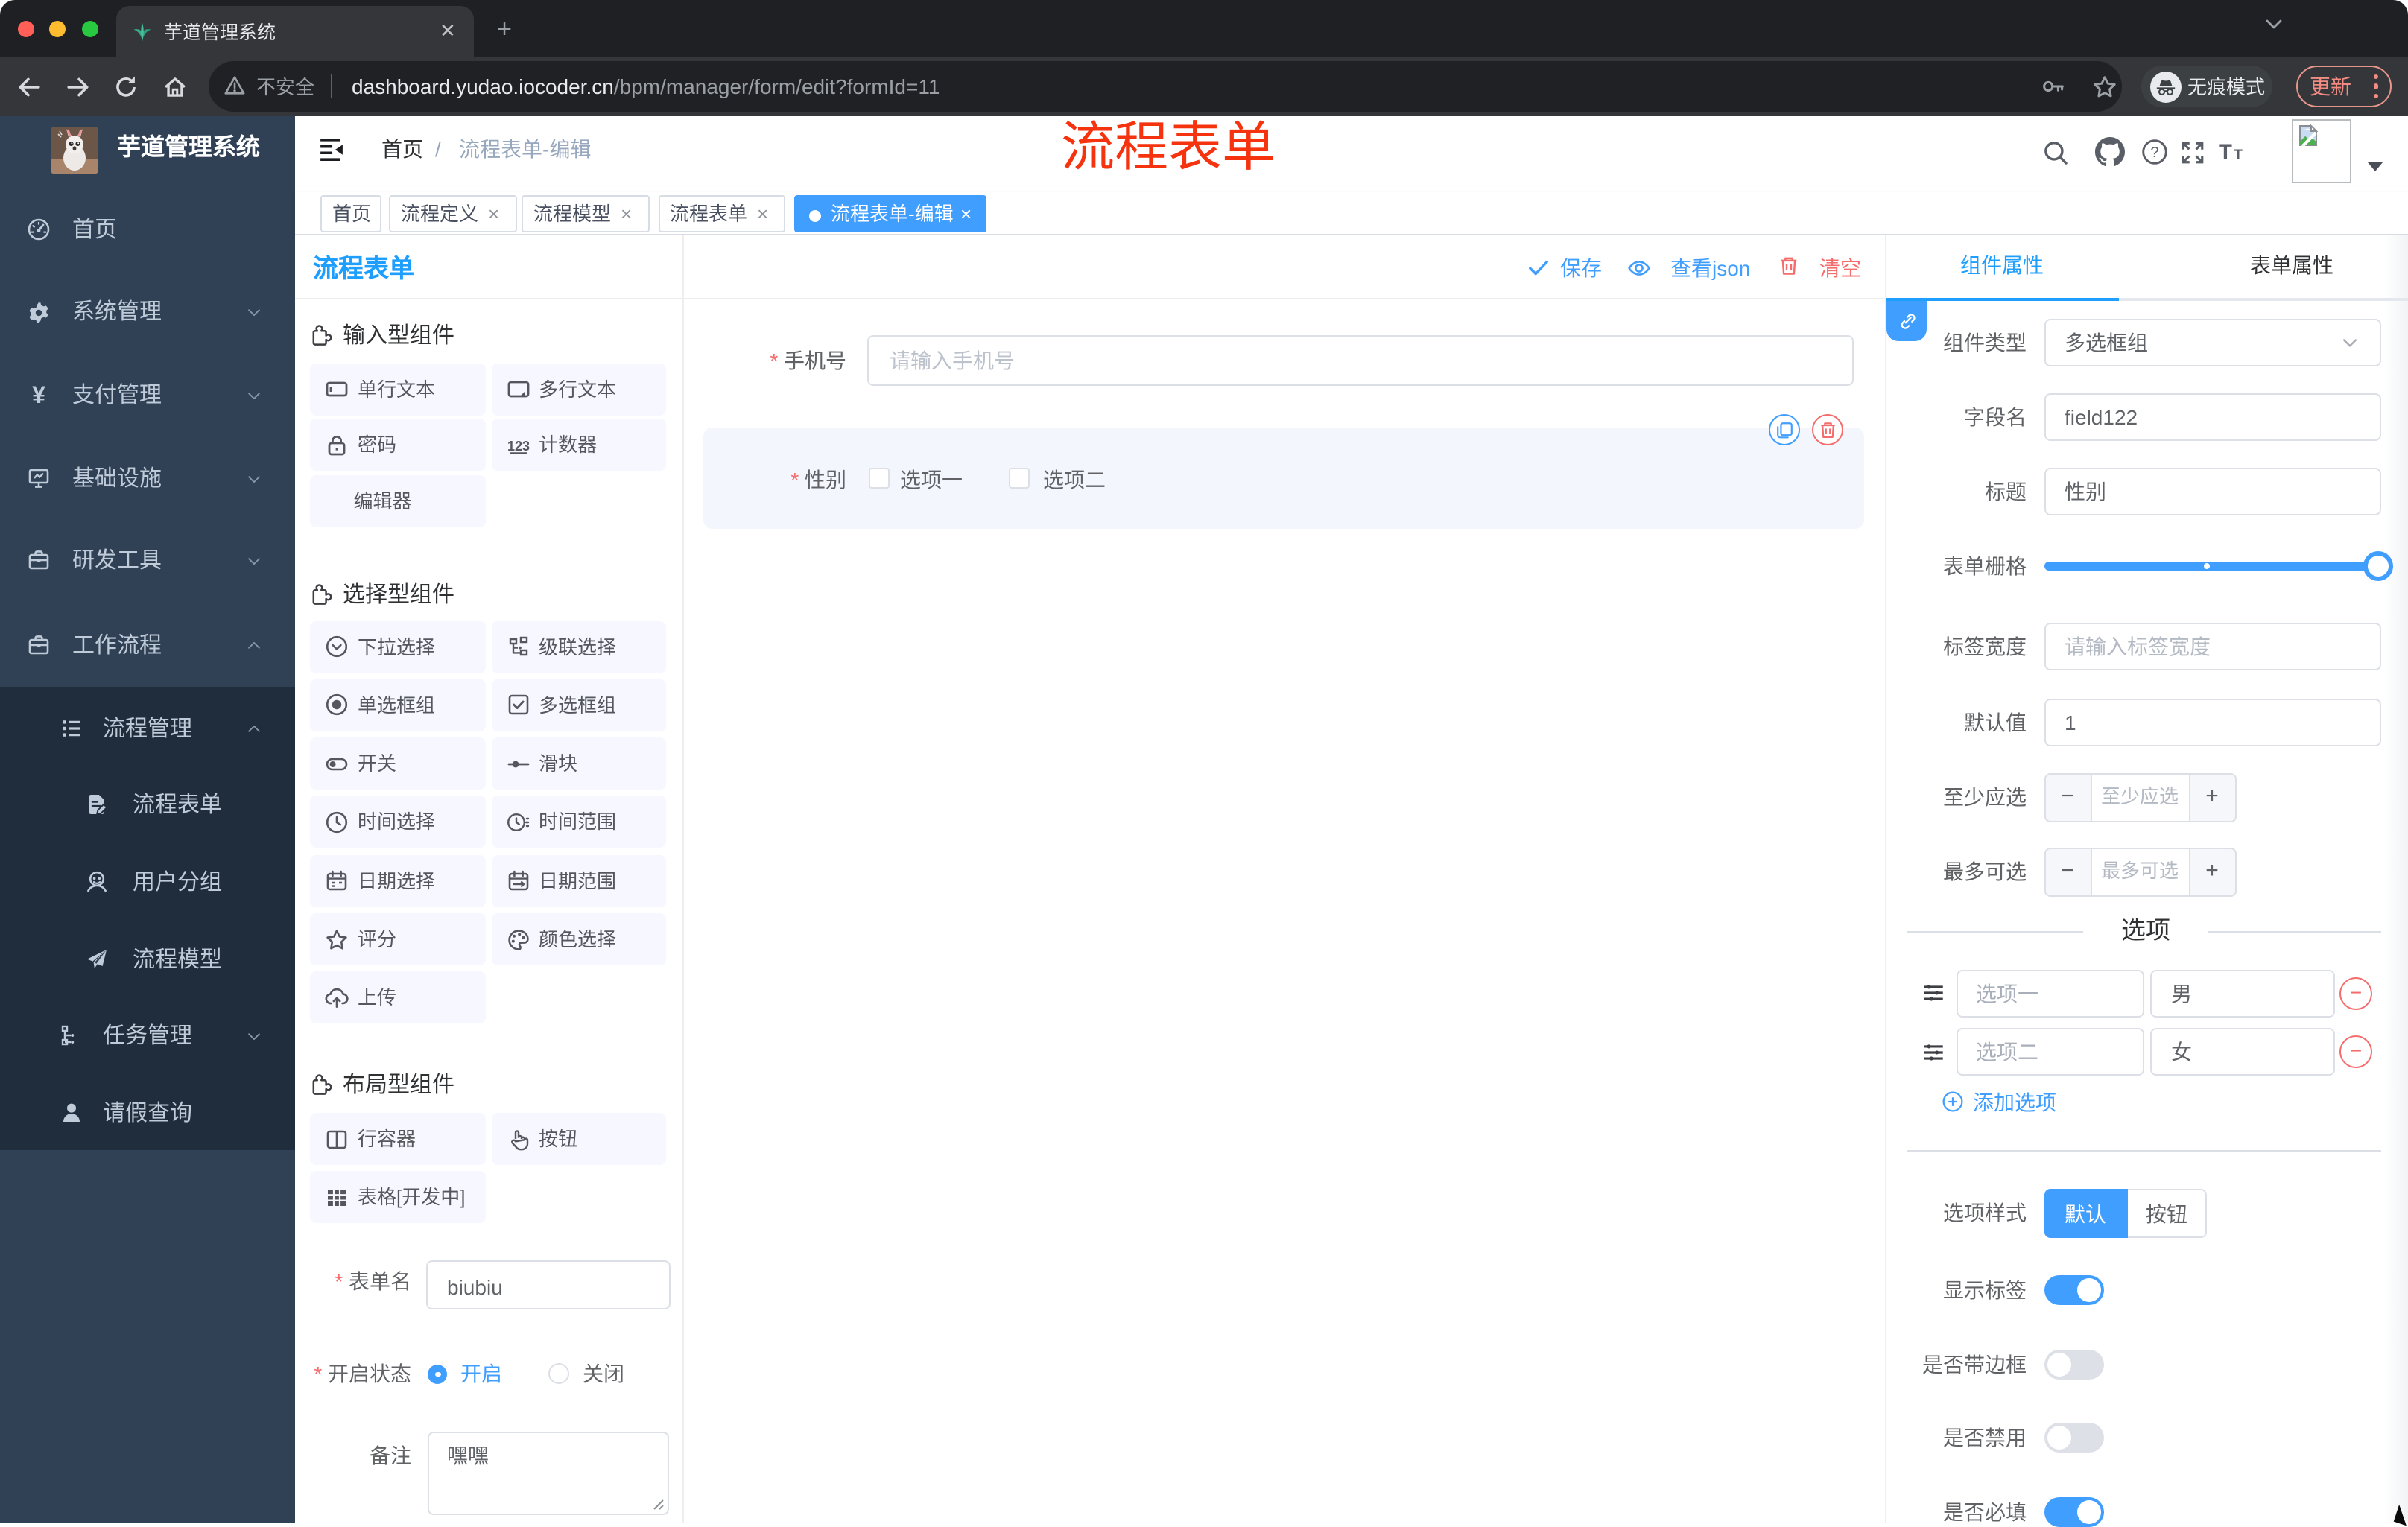 This screenshot has width=2408, height=1527. What do you see at coordinates (518, 445) in the screenshot?
I see `svg-text: 123` at bounding box center [518, 445].